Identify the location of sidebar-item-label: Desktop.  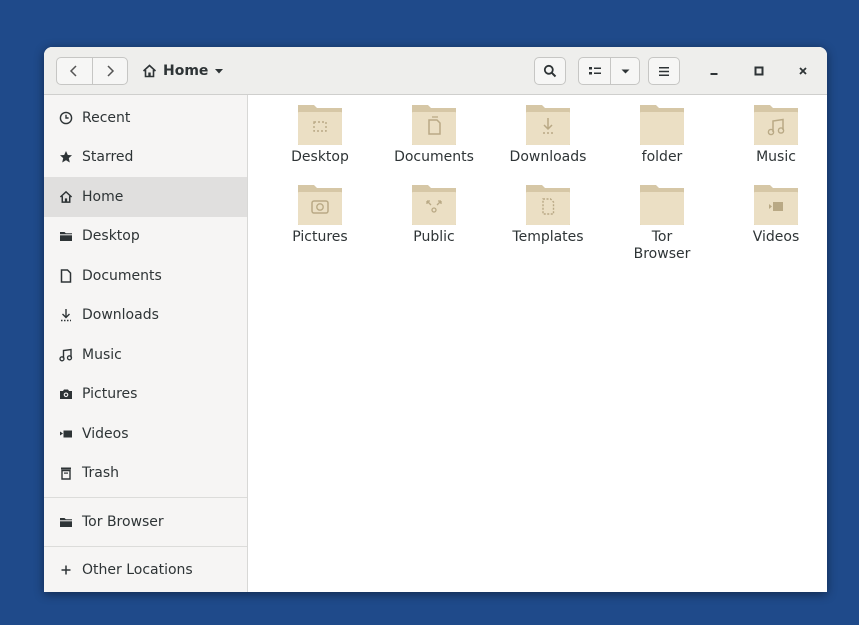
(111, 236).